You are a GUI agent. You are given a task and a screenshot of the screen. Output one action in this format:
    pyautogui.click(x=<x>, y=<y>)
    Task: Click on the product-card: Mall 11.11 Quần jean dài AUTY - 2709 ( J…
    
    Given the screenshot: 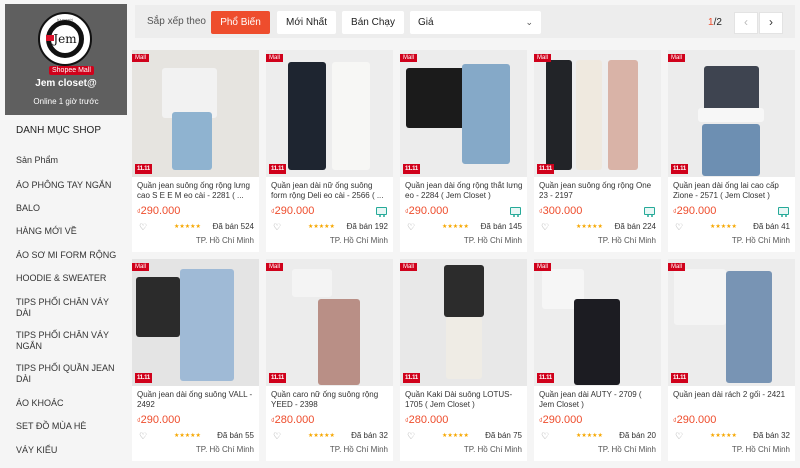 What is the action you would take?
    pyautogui.click(x=597, y=360)
    